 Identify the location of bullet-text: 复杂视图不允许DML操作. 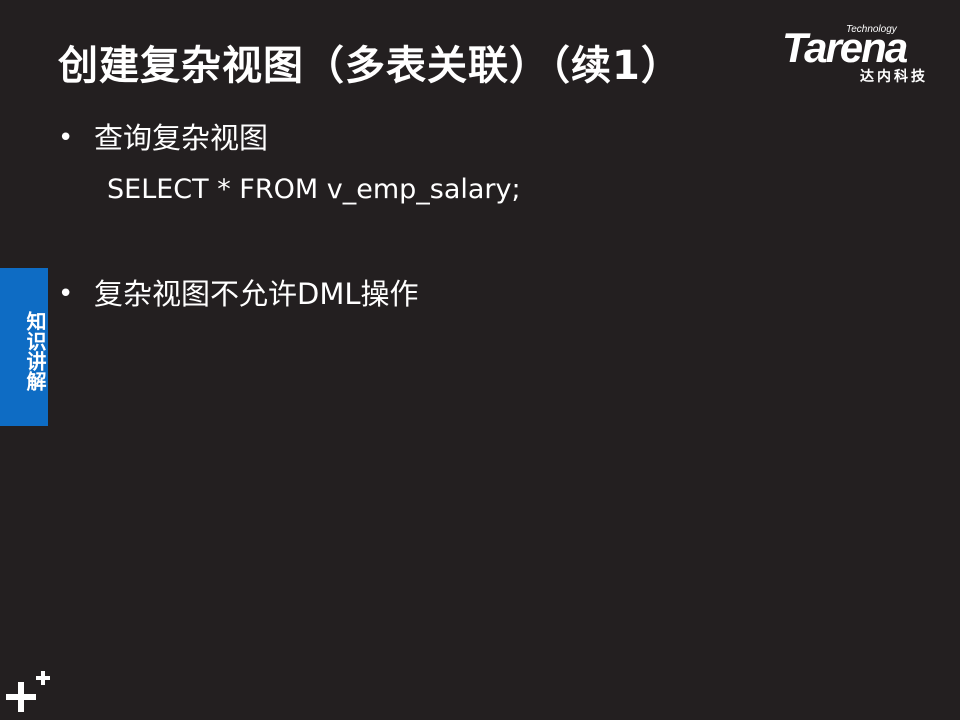
(256, 294).